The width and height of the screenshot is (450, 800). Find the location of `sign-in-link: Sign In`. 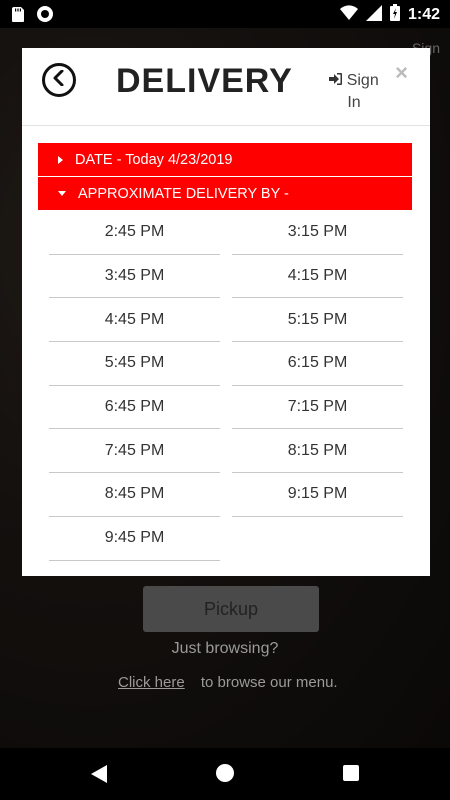

sign-in-link: Sign In is located at coordinates (354, 92).